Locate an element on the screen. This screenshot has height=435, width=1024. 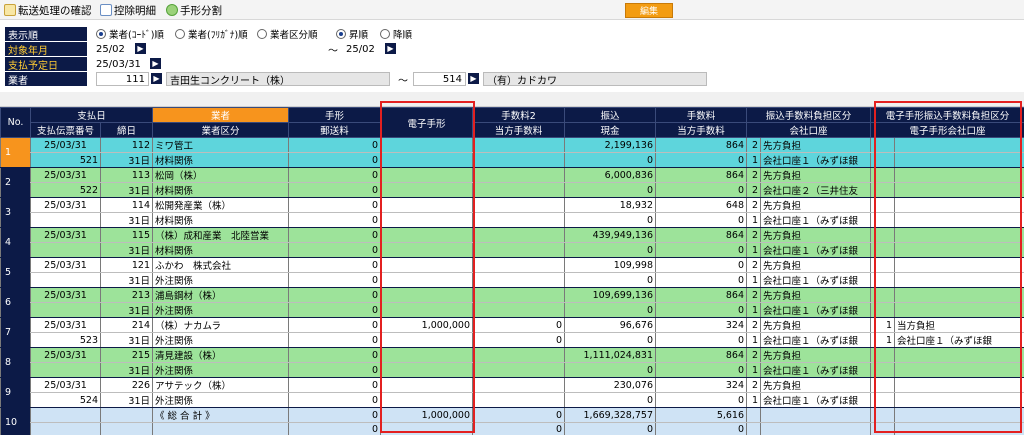
target-month-from: 25/02 is located at coordinates (110, 49).